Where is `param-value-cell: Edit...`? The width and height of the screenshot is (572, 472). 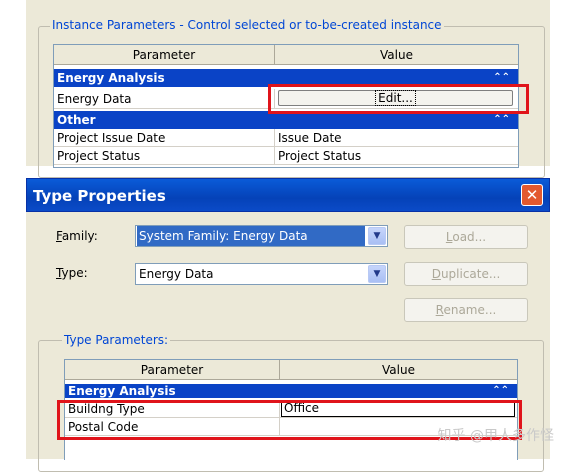
param-value-cell: Edit... is located at coordinates (396, 98).